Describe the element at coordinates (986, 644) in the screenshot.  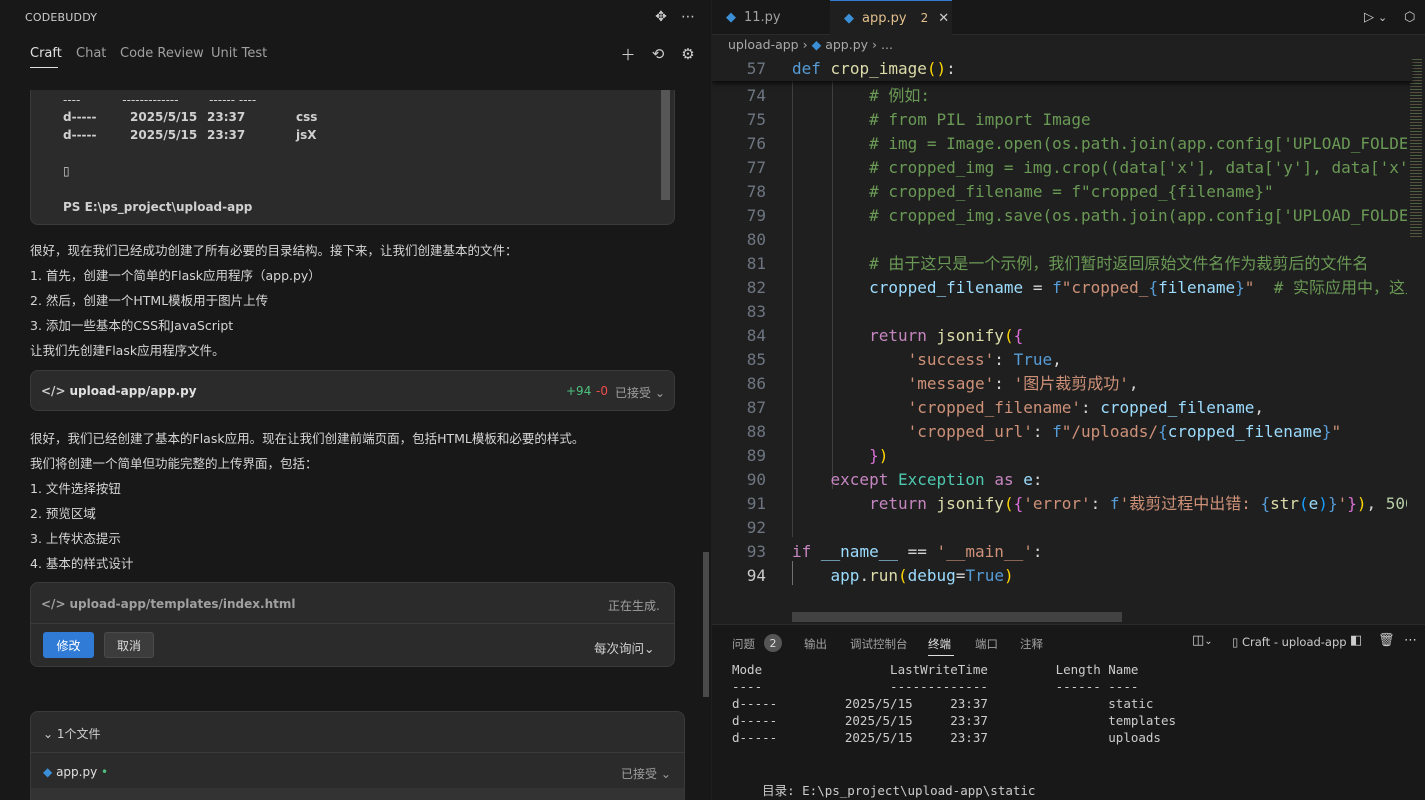
I see `tab-ports: 端口` at that location.